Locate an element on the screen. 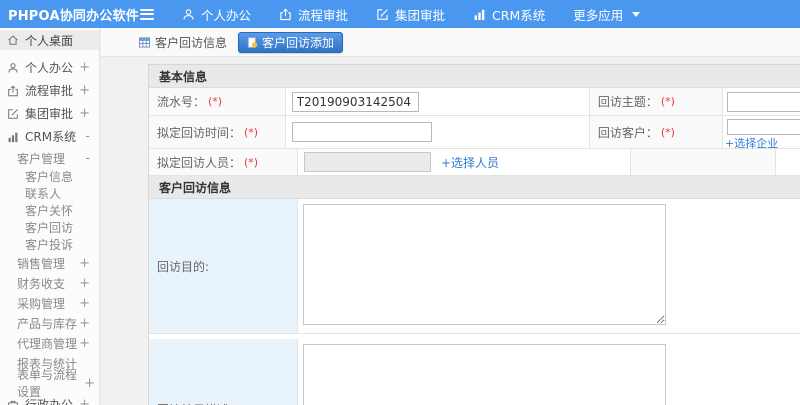  sidebar-item-label: 联系人 is located at coordinates (43, 194).